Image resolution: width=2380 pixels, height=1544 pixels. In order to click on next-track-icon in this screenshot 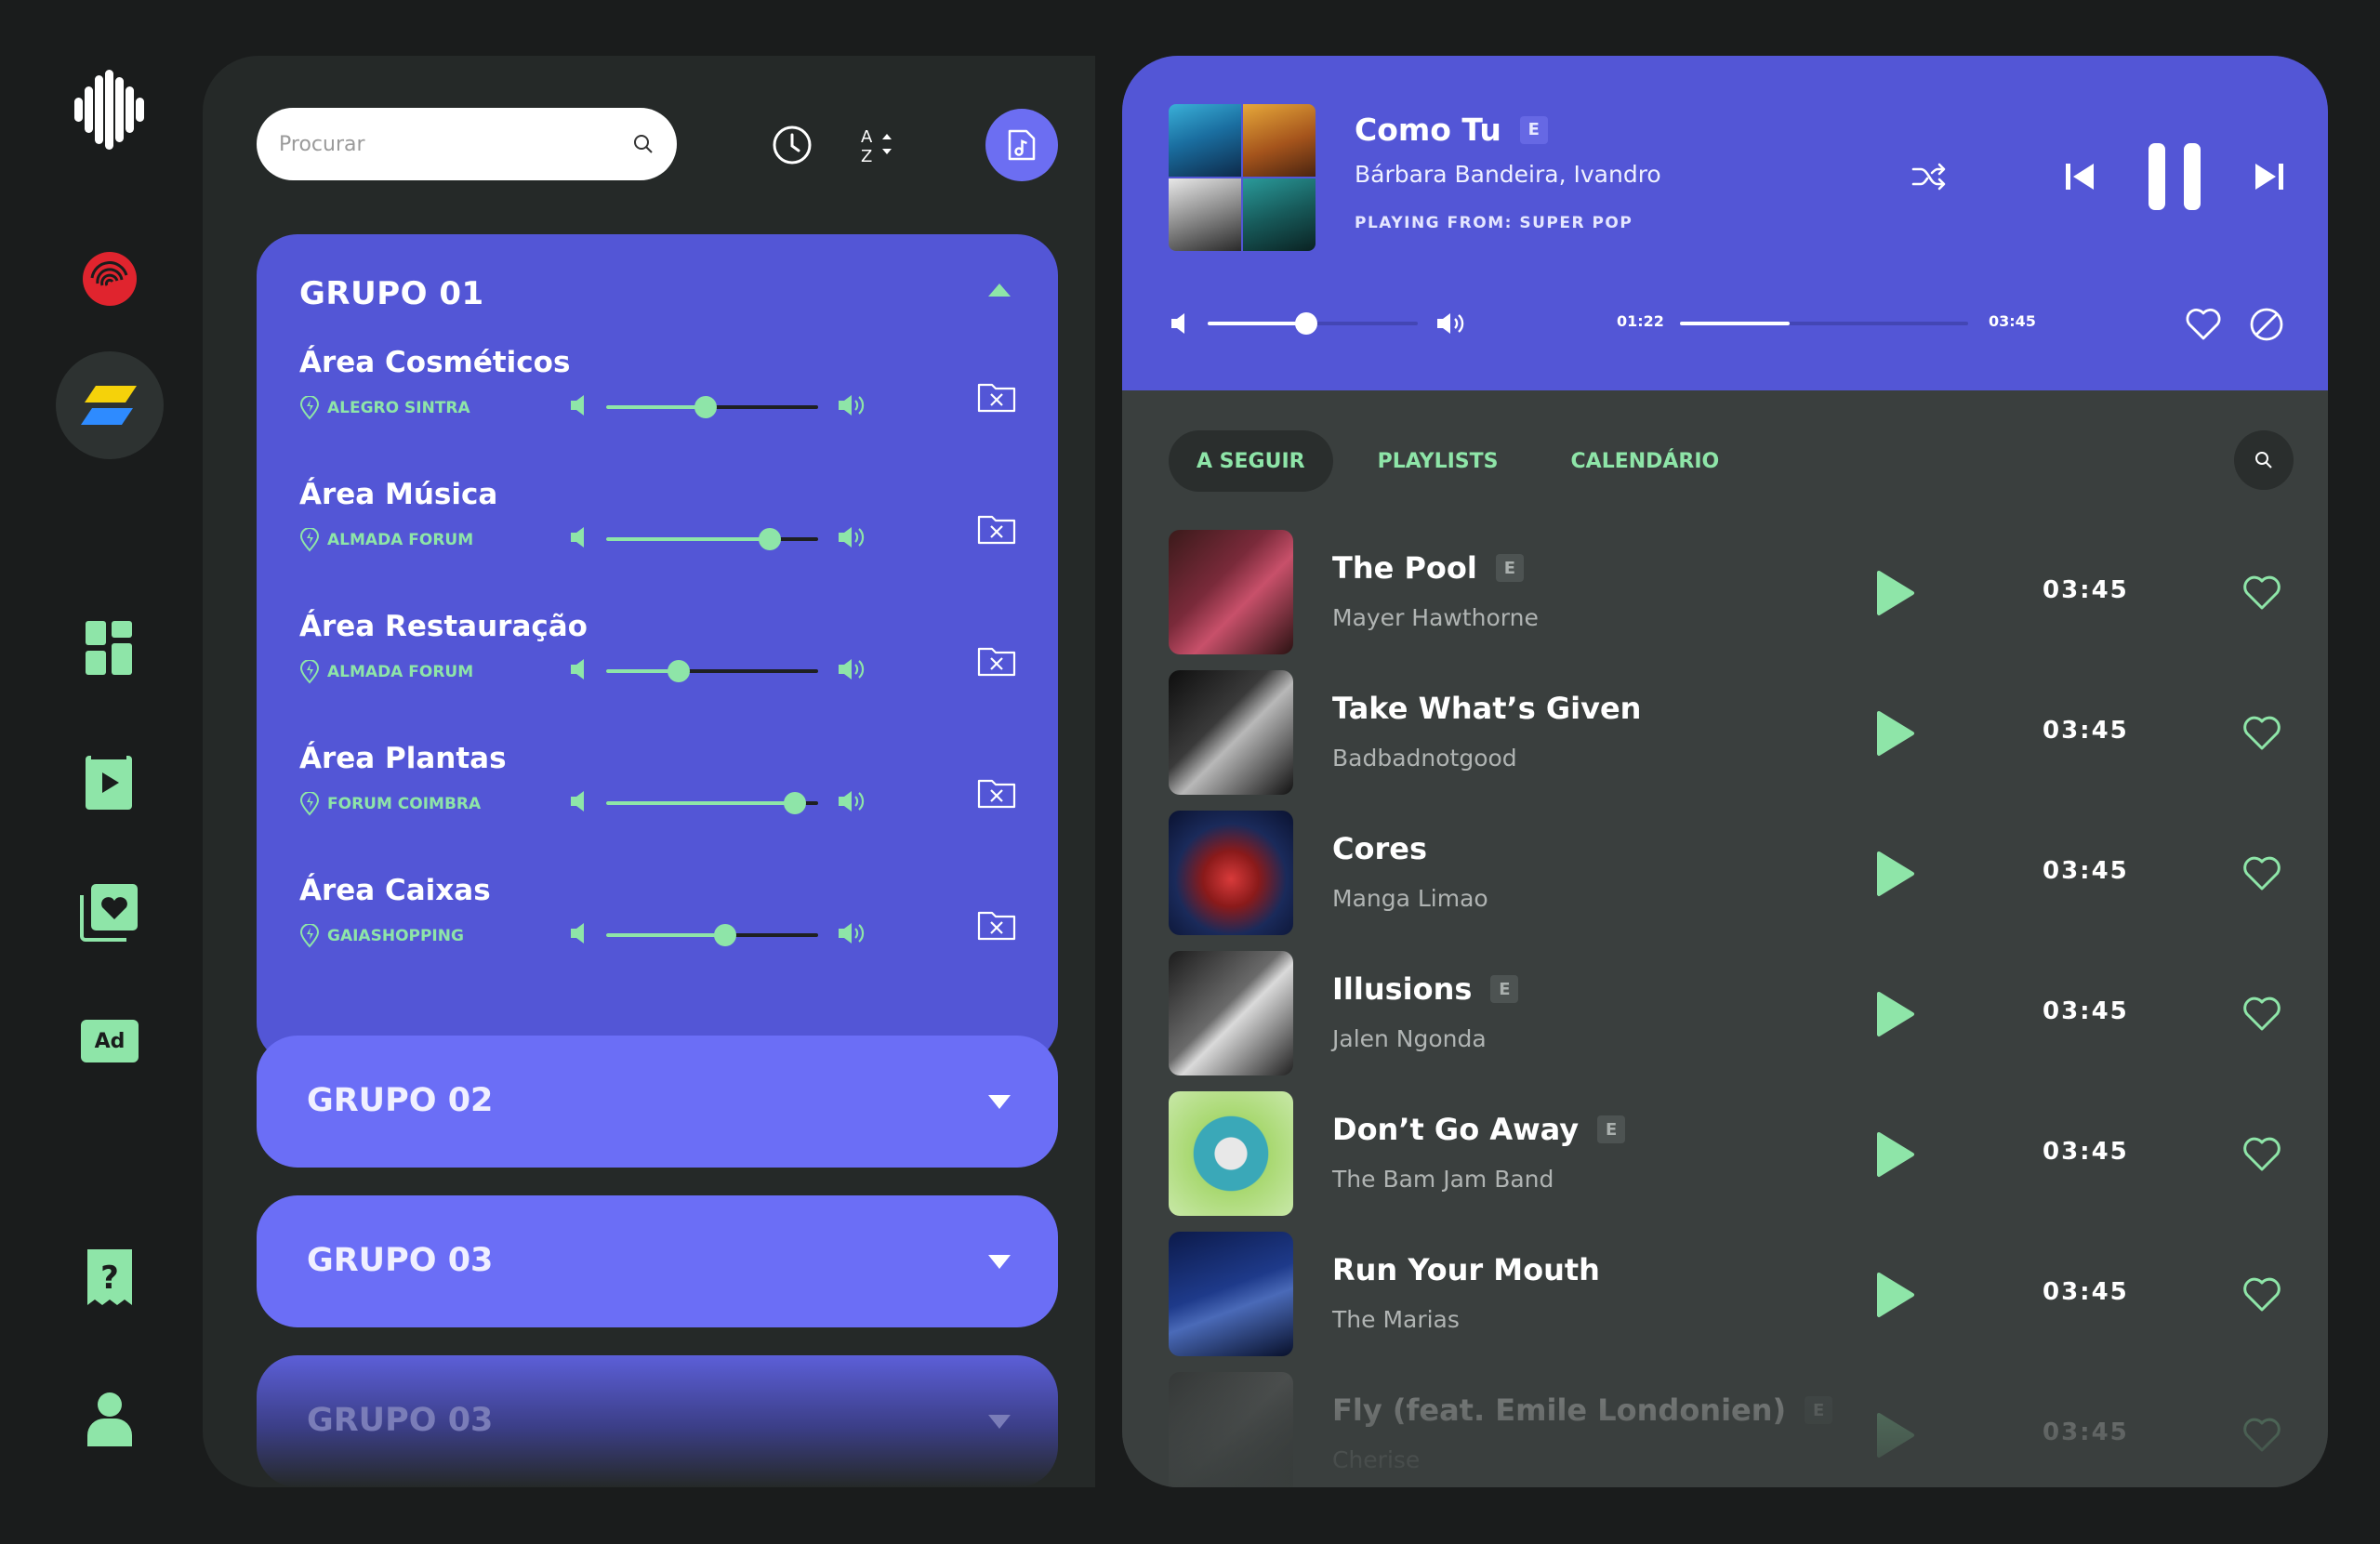, I will do `click(2269, 177)`.